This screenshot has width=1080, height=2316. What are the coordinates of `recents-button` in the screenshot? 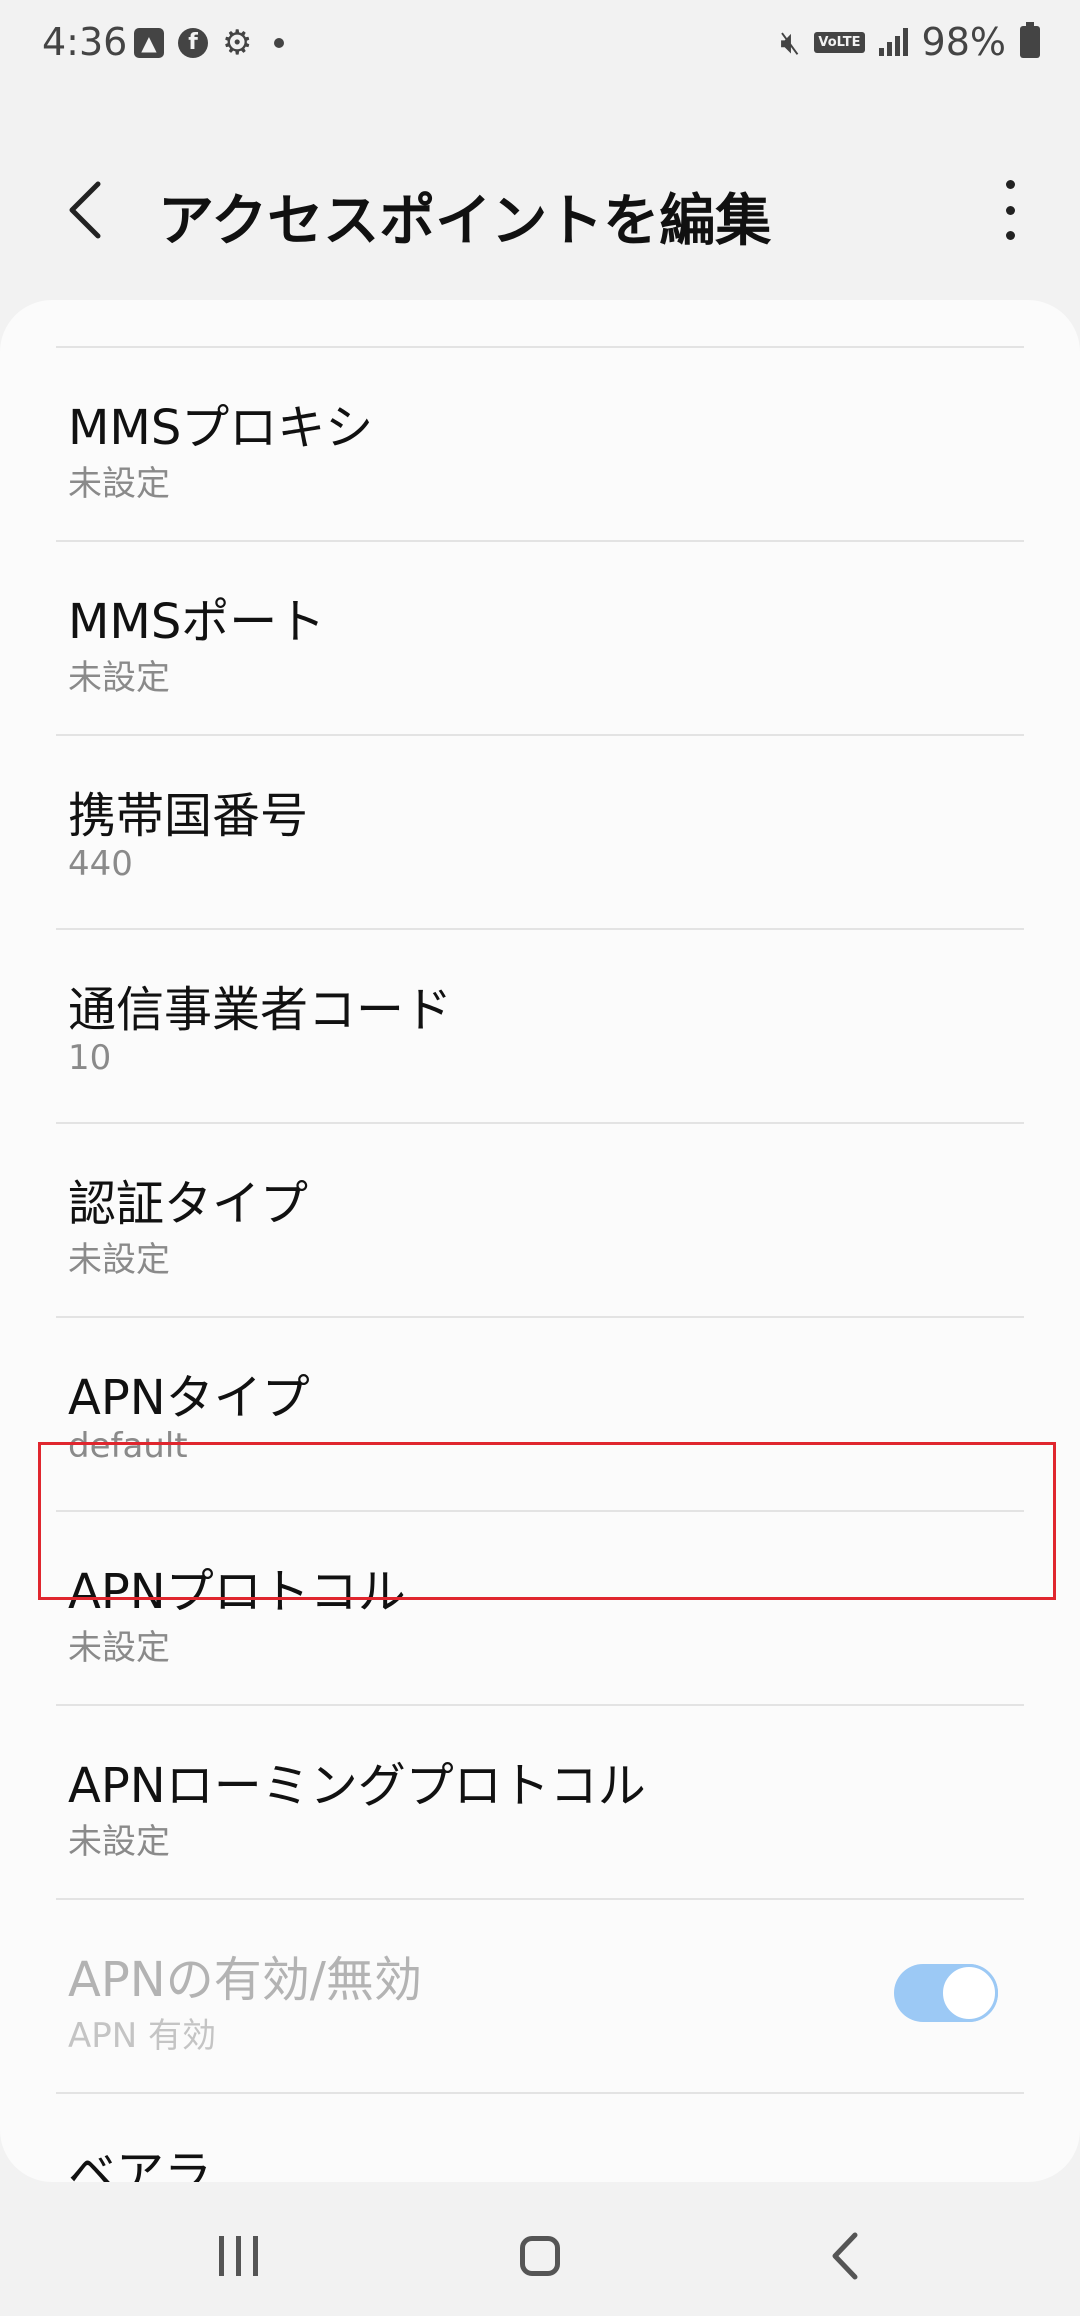 It's located at (238, 2256).